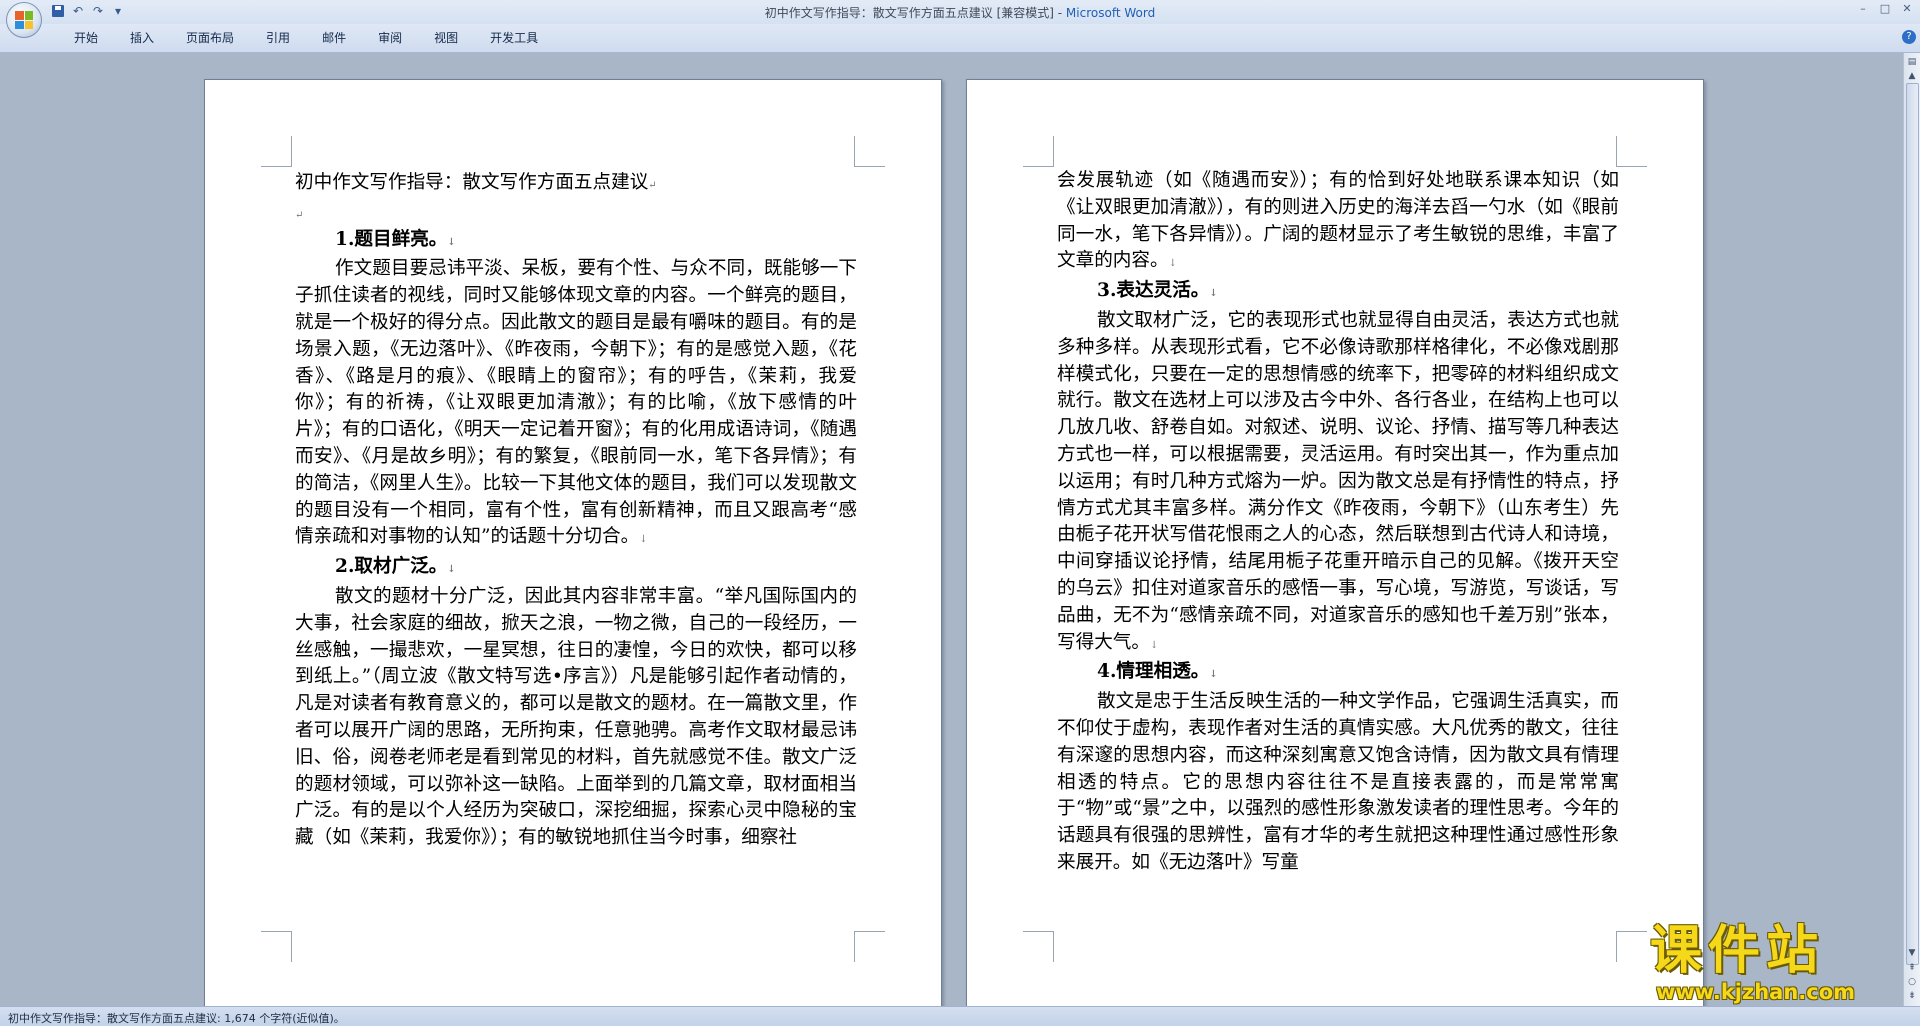 This screenshot has height=1026, width=1920. What do you see at coordinates (390, 38) in the screenshot?
I see `tab-review: 审阅` at bounding box center [390, 38].